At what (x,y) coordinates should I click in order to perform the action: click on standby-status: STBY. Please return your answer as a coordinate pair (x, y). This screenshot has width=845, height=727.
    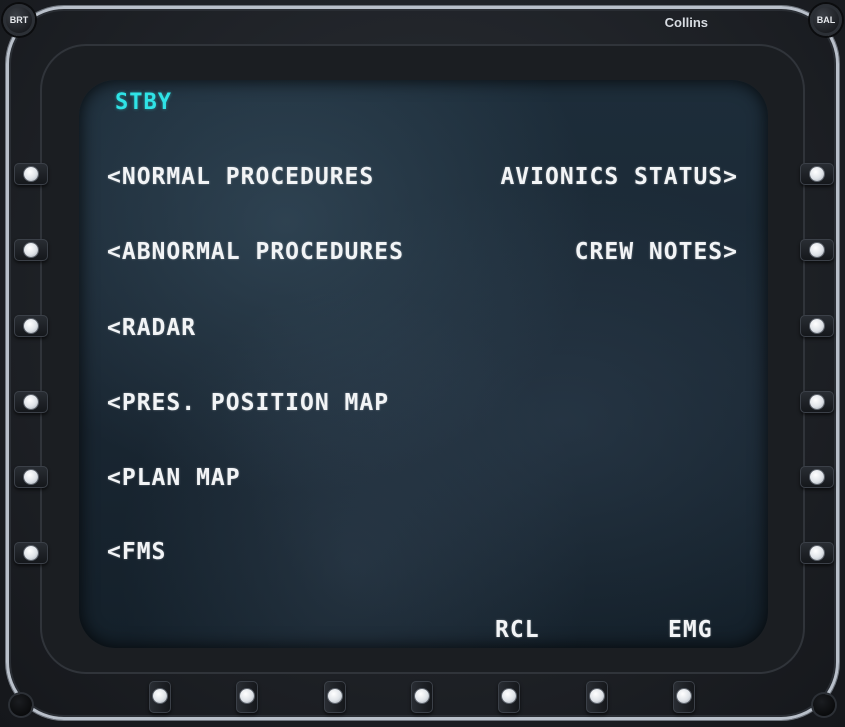
    Looking at the image, I should click on (143, 102).